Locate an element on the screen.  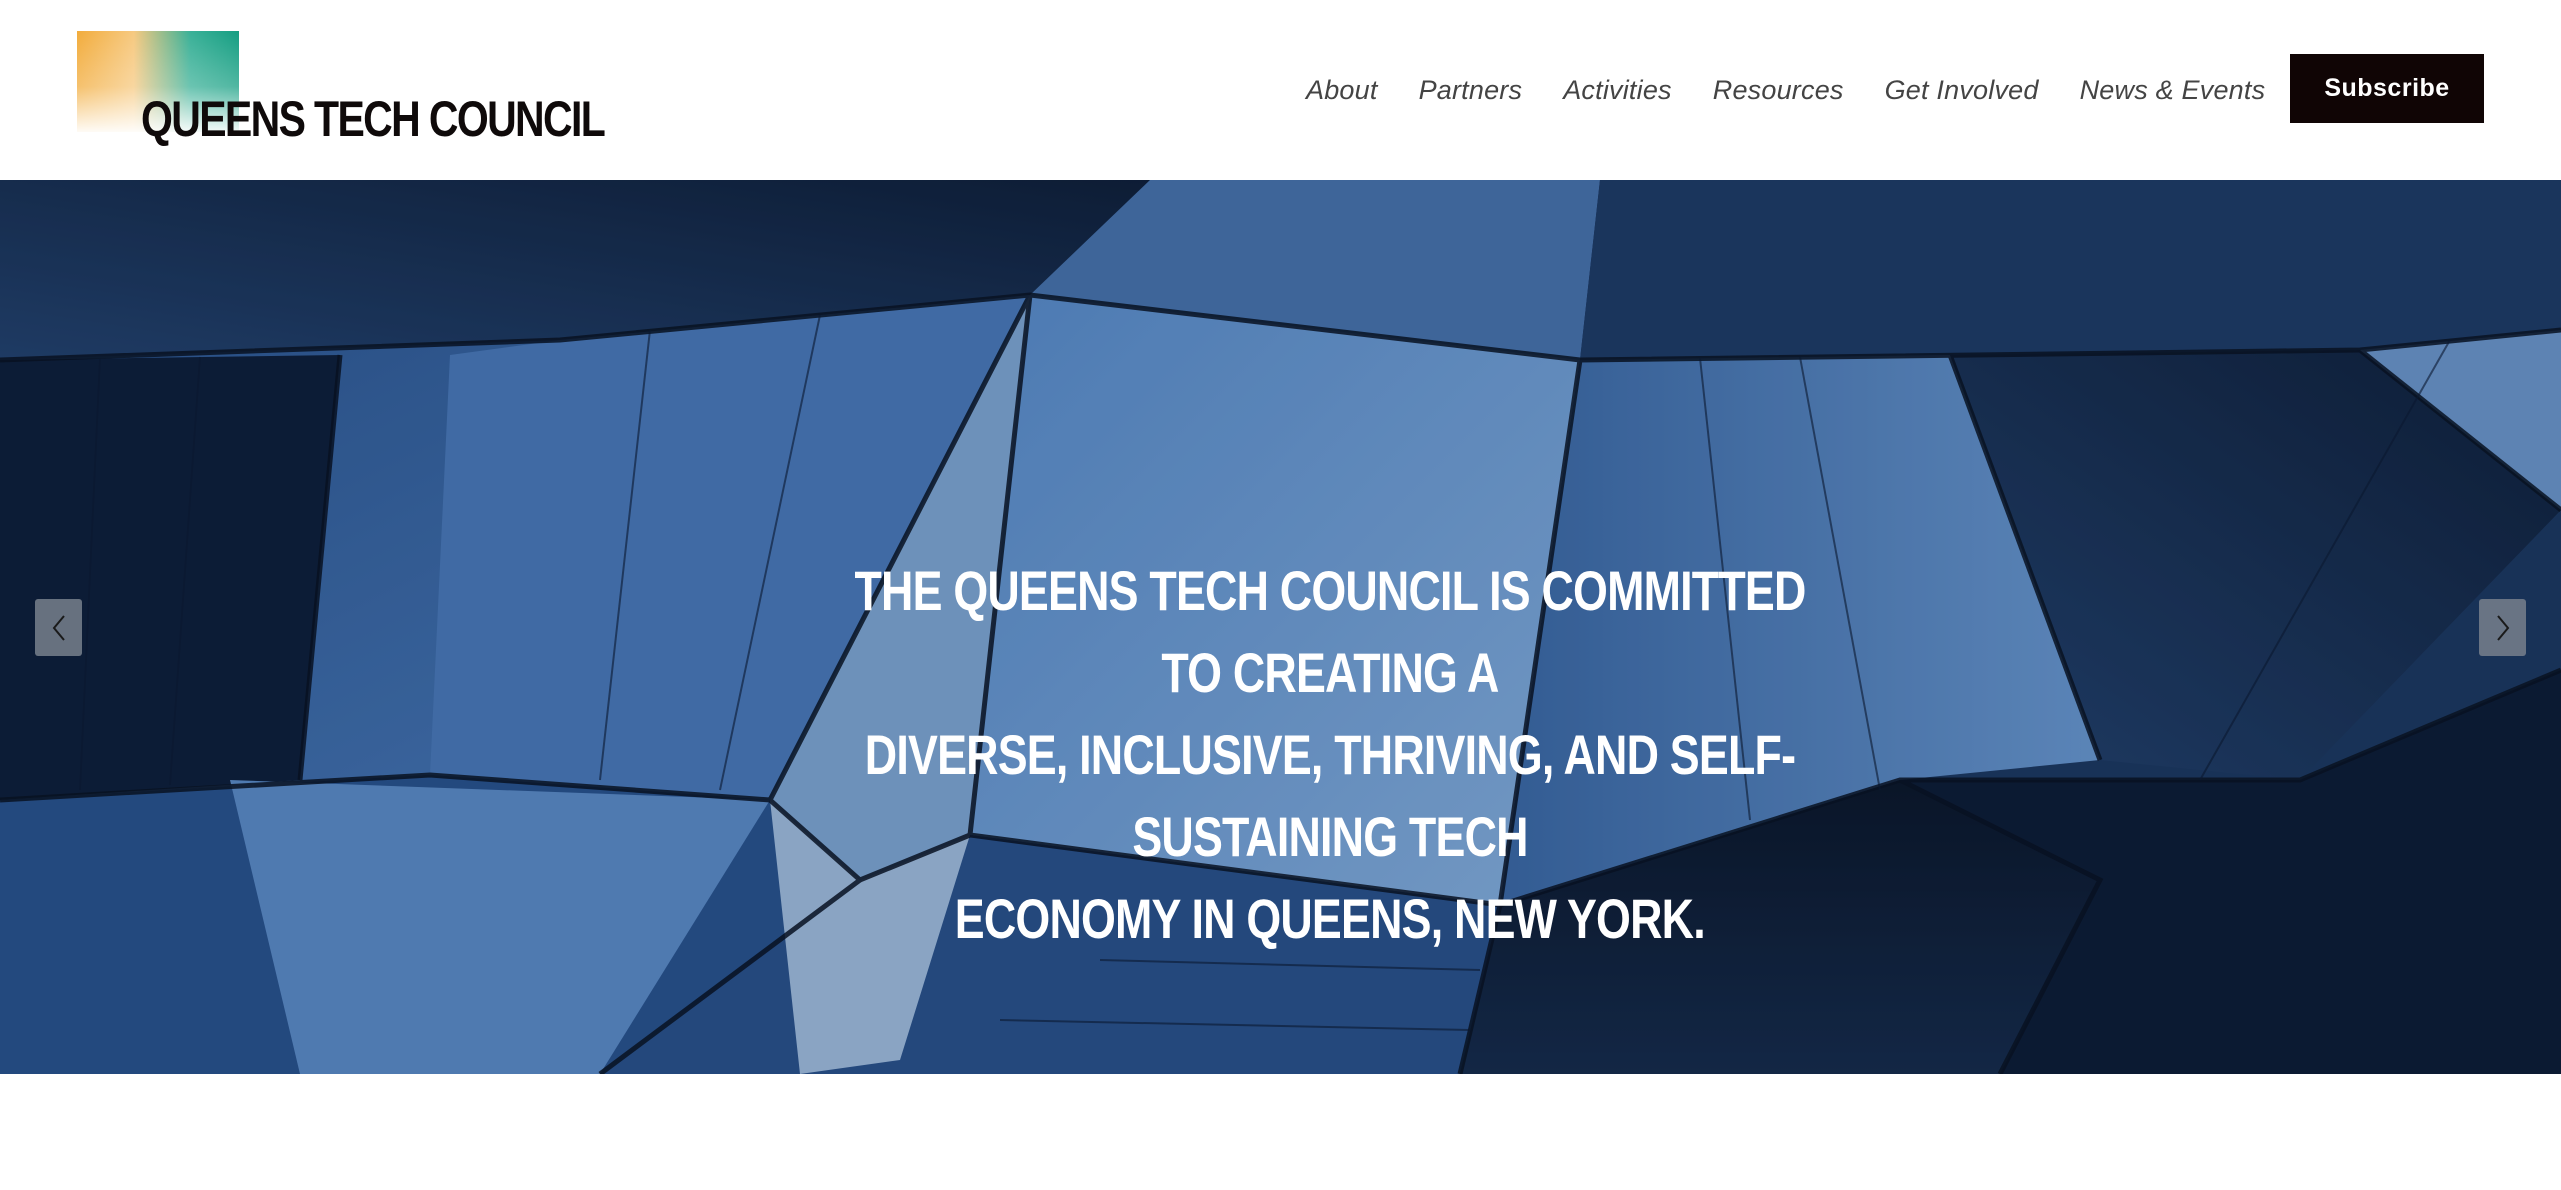
chevron-left-icon is located at coordinates (58, 627).